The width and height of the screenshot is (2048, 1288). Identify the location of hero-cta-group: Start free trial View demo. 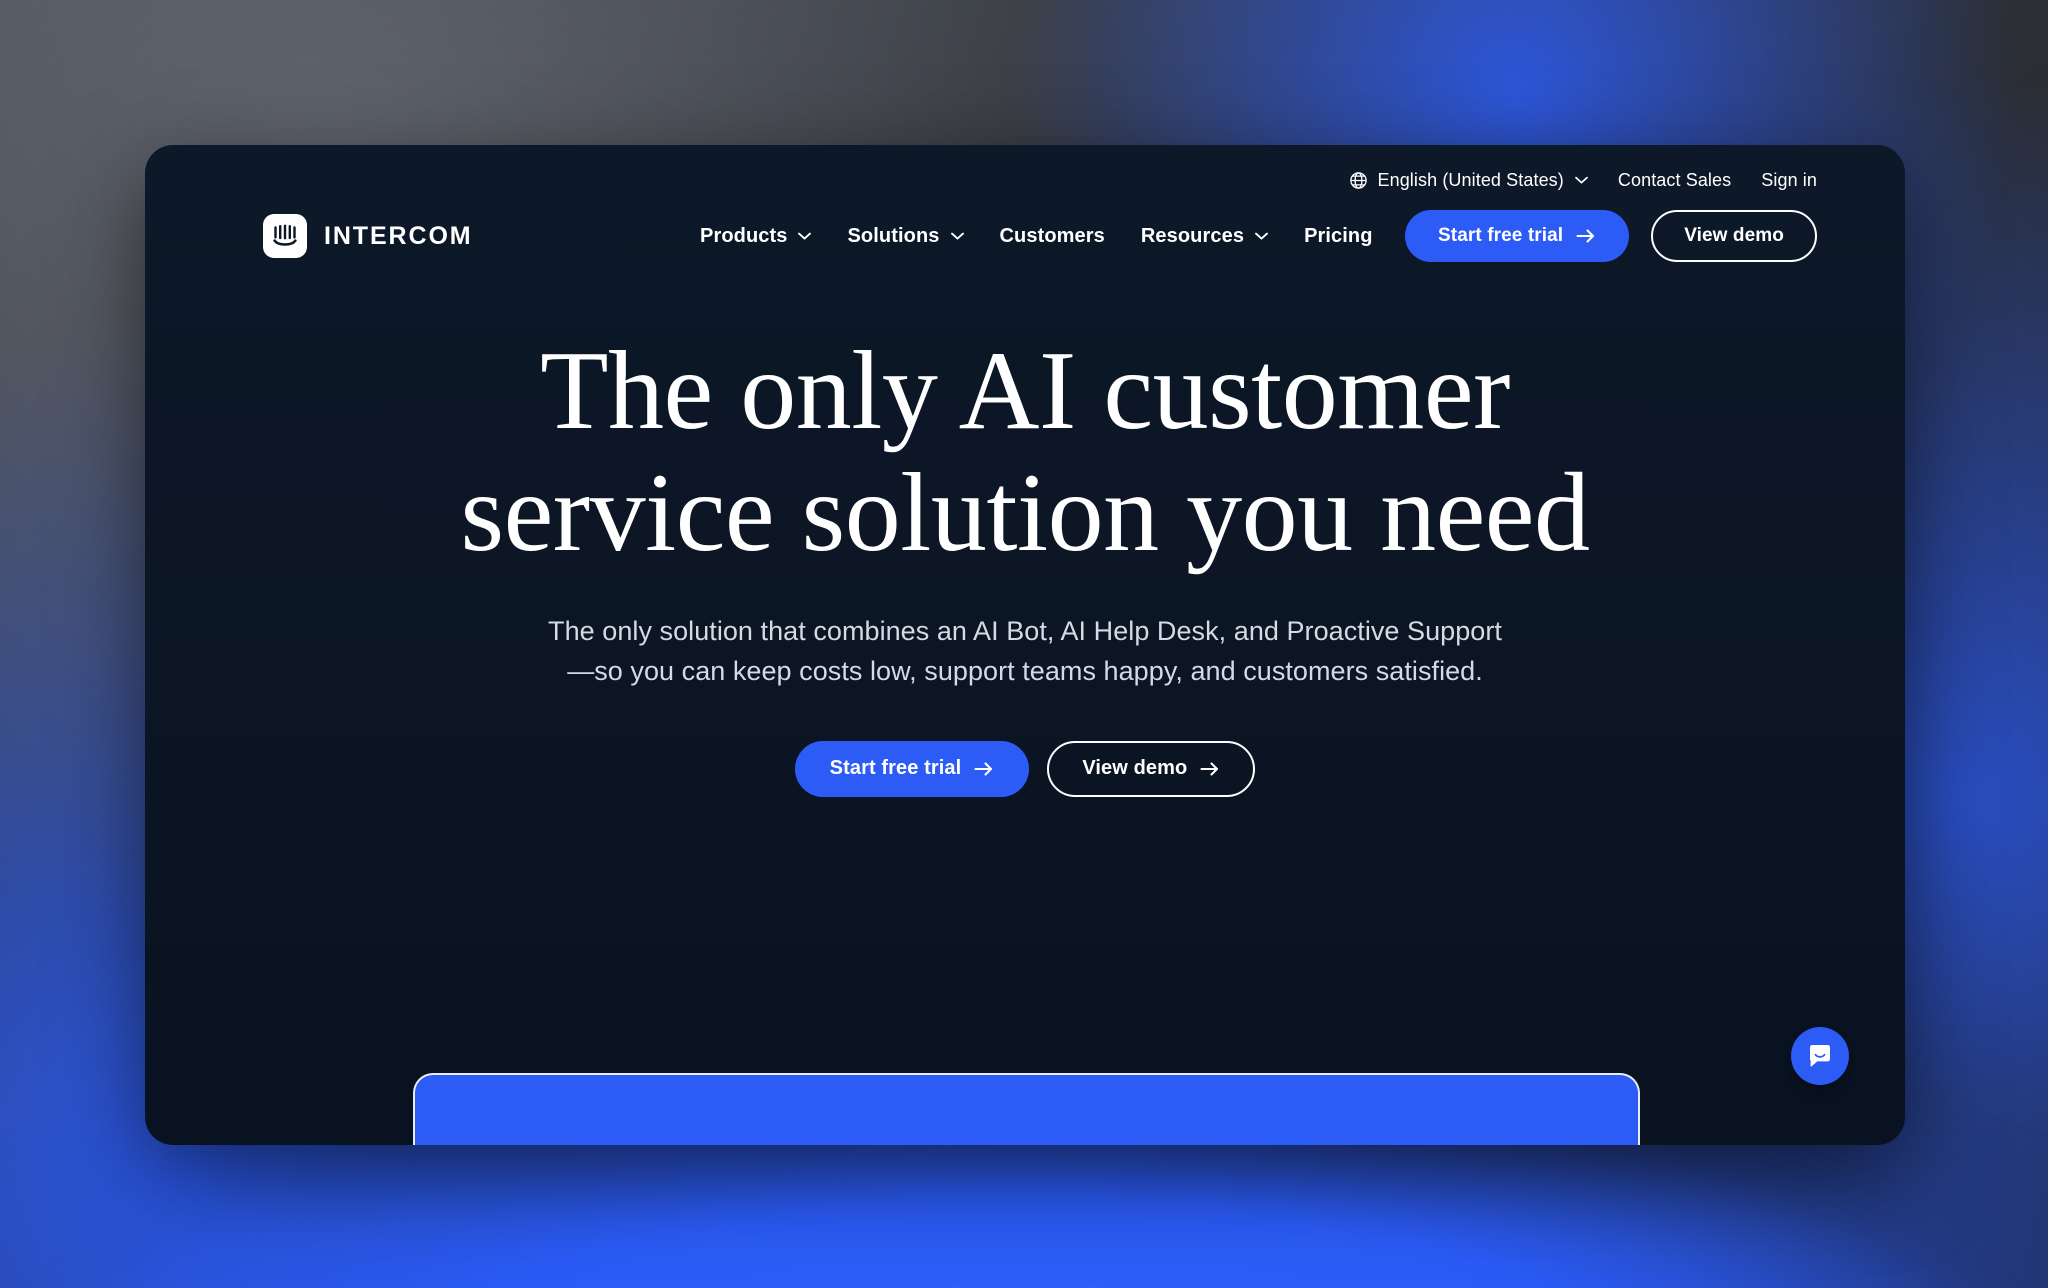
(1025, 768).